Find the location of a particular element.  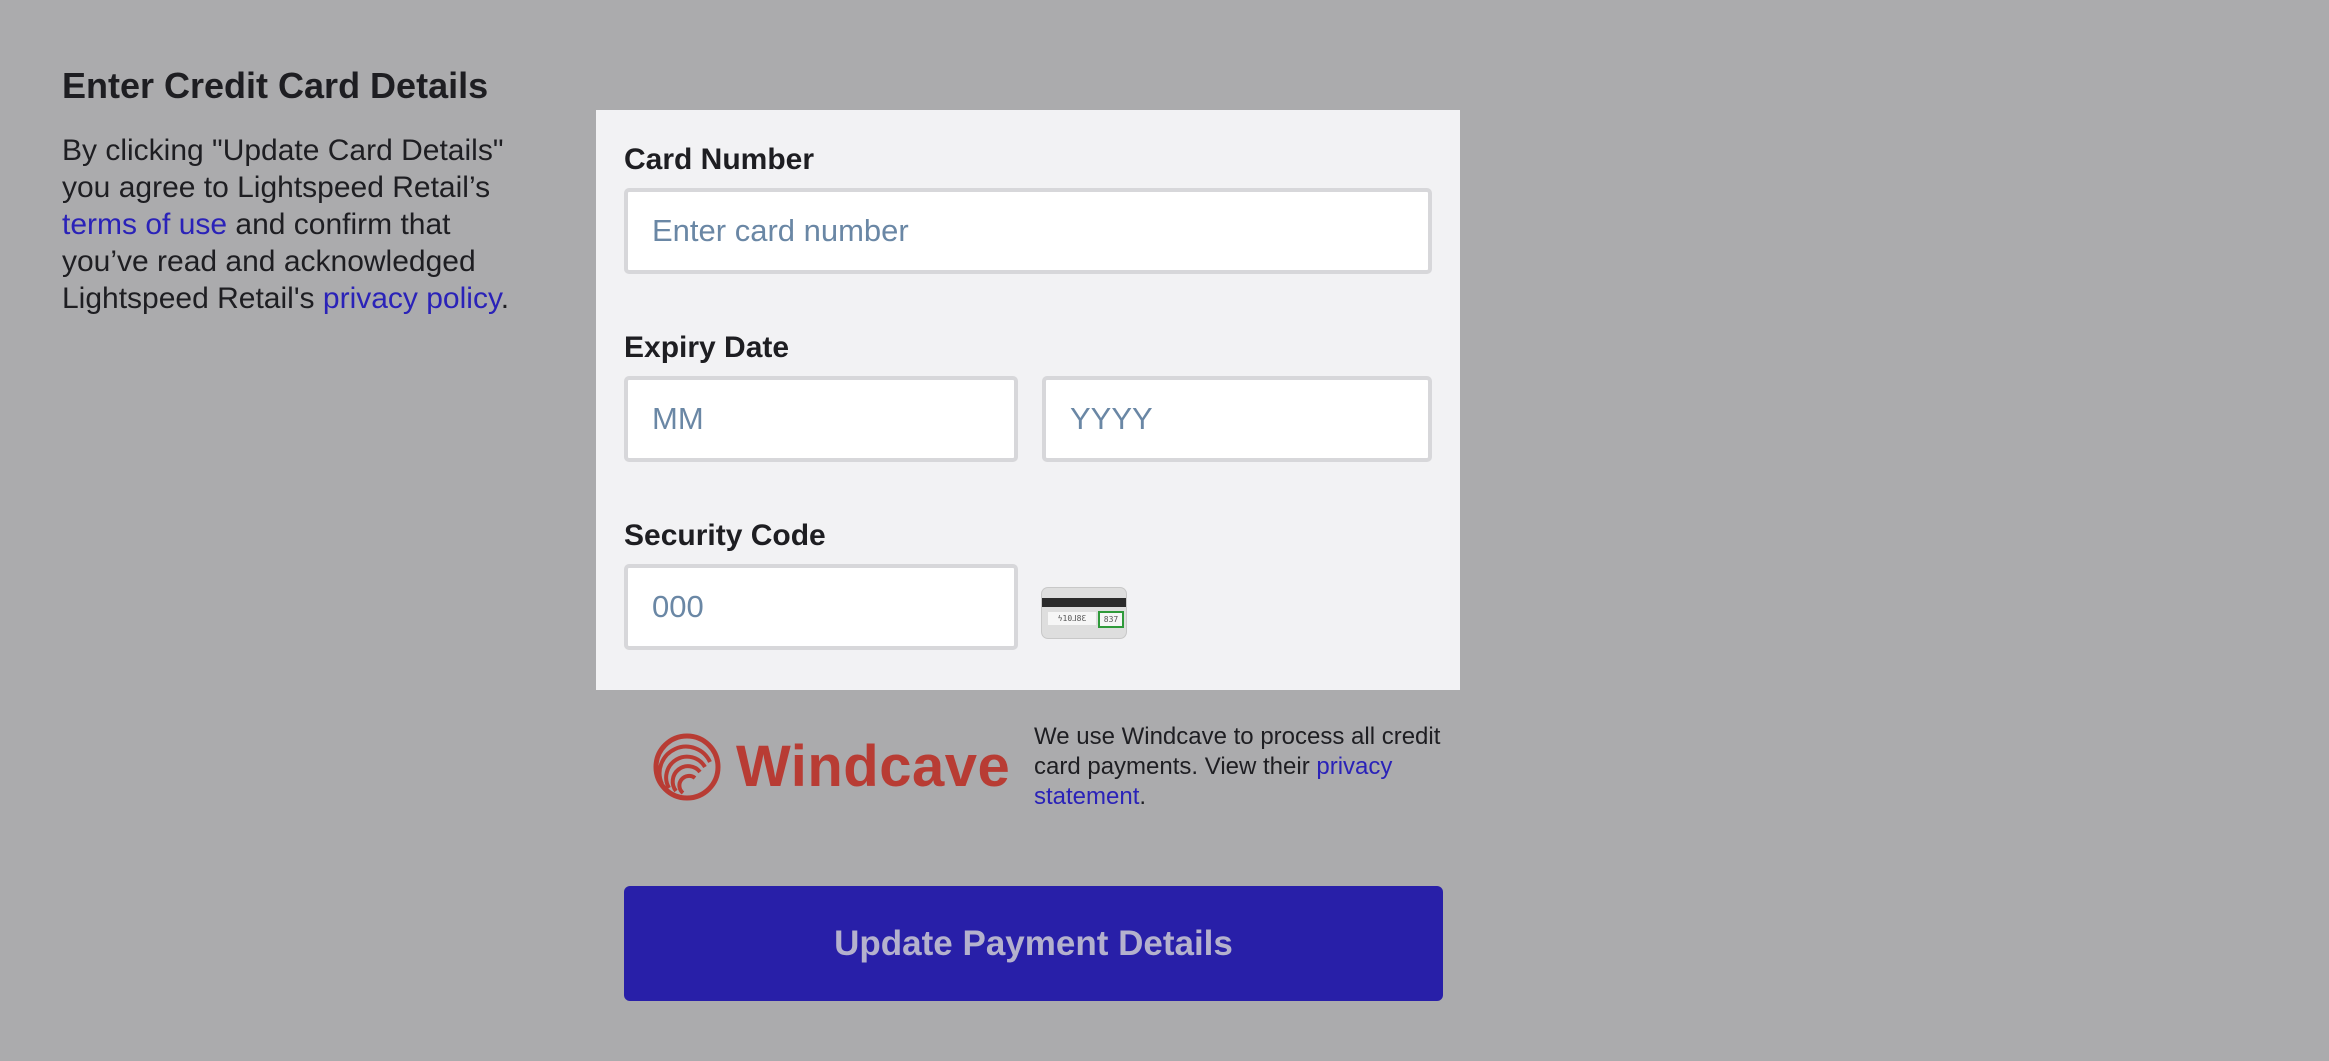

processor-notice-end: . is located at coordinates (1143, 796).